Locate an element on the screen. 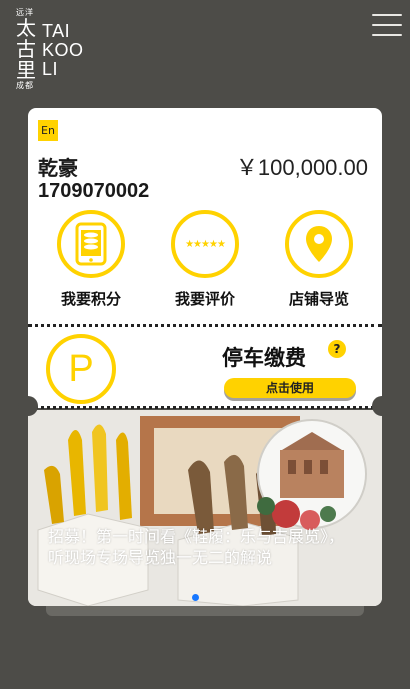 This screenshot has width=410, height=689. location-pin-icon is located at coordinates (319, 244).